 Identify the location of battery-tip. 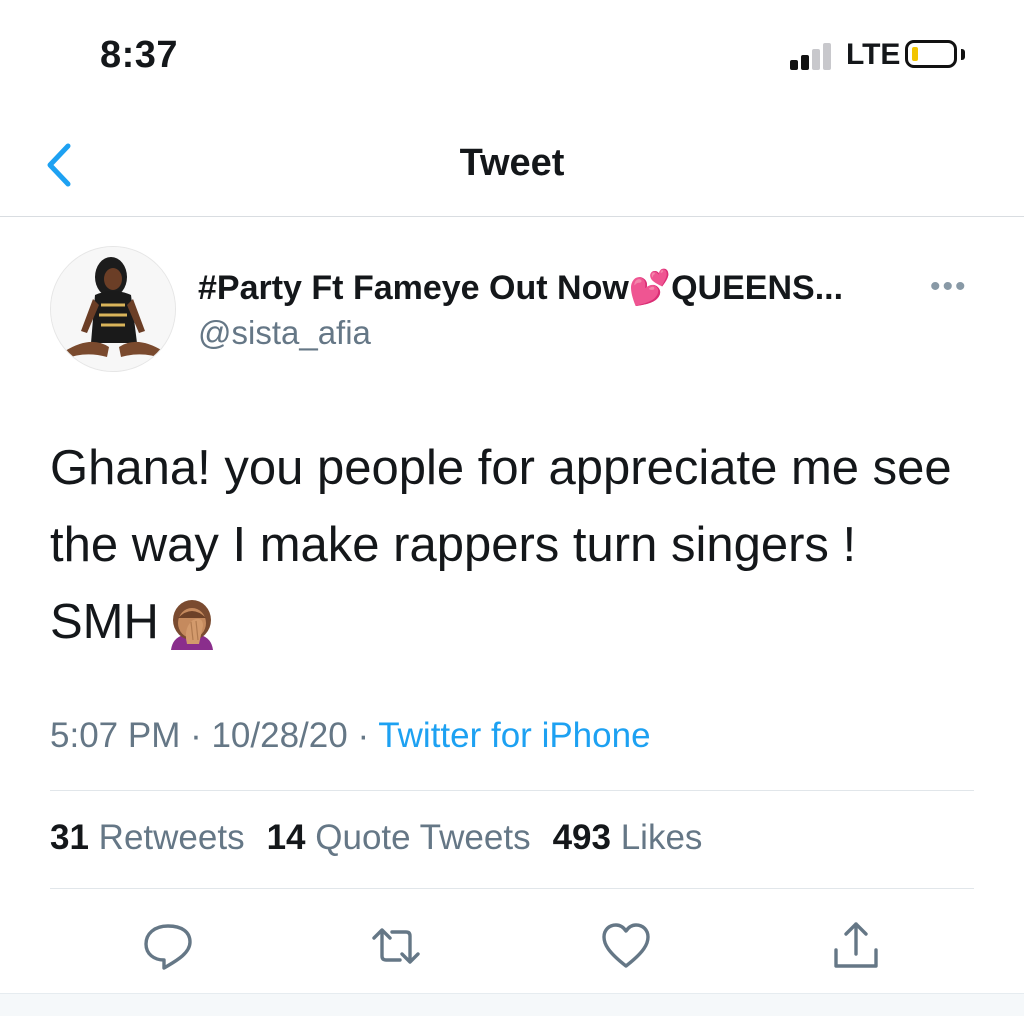
(963, 54).